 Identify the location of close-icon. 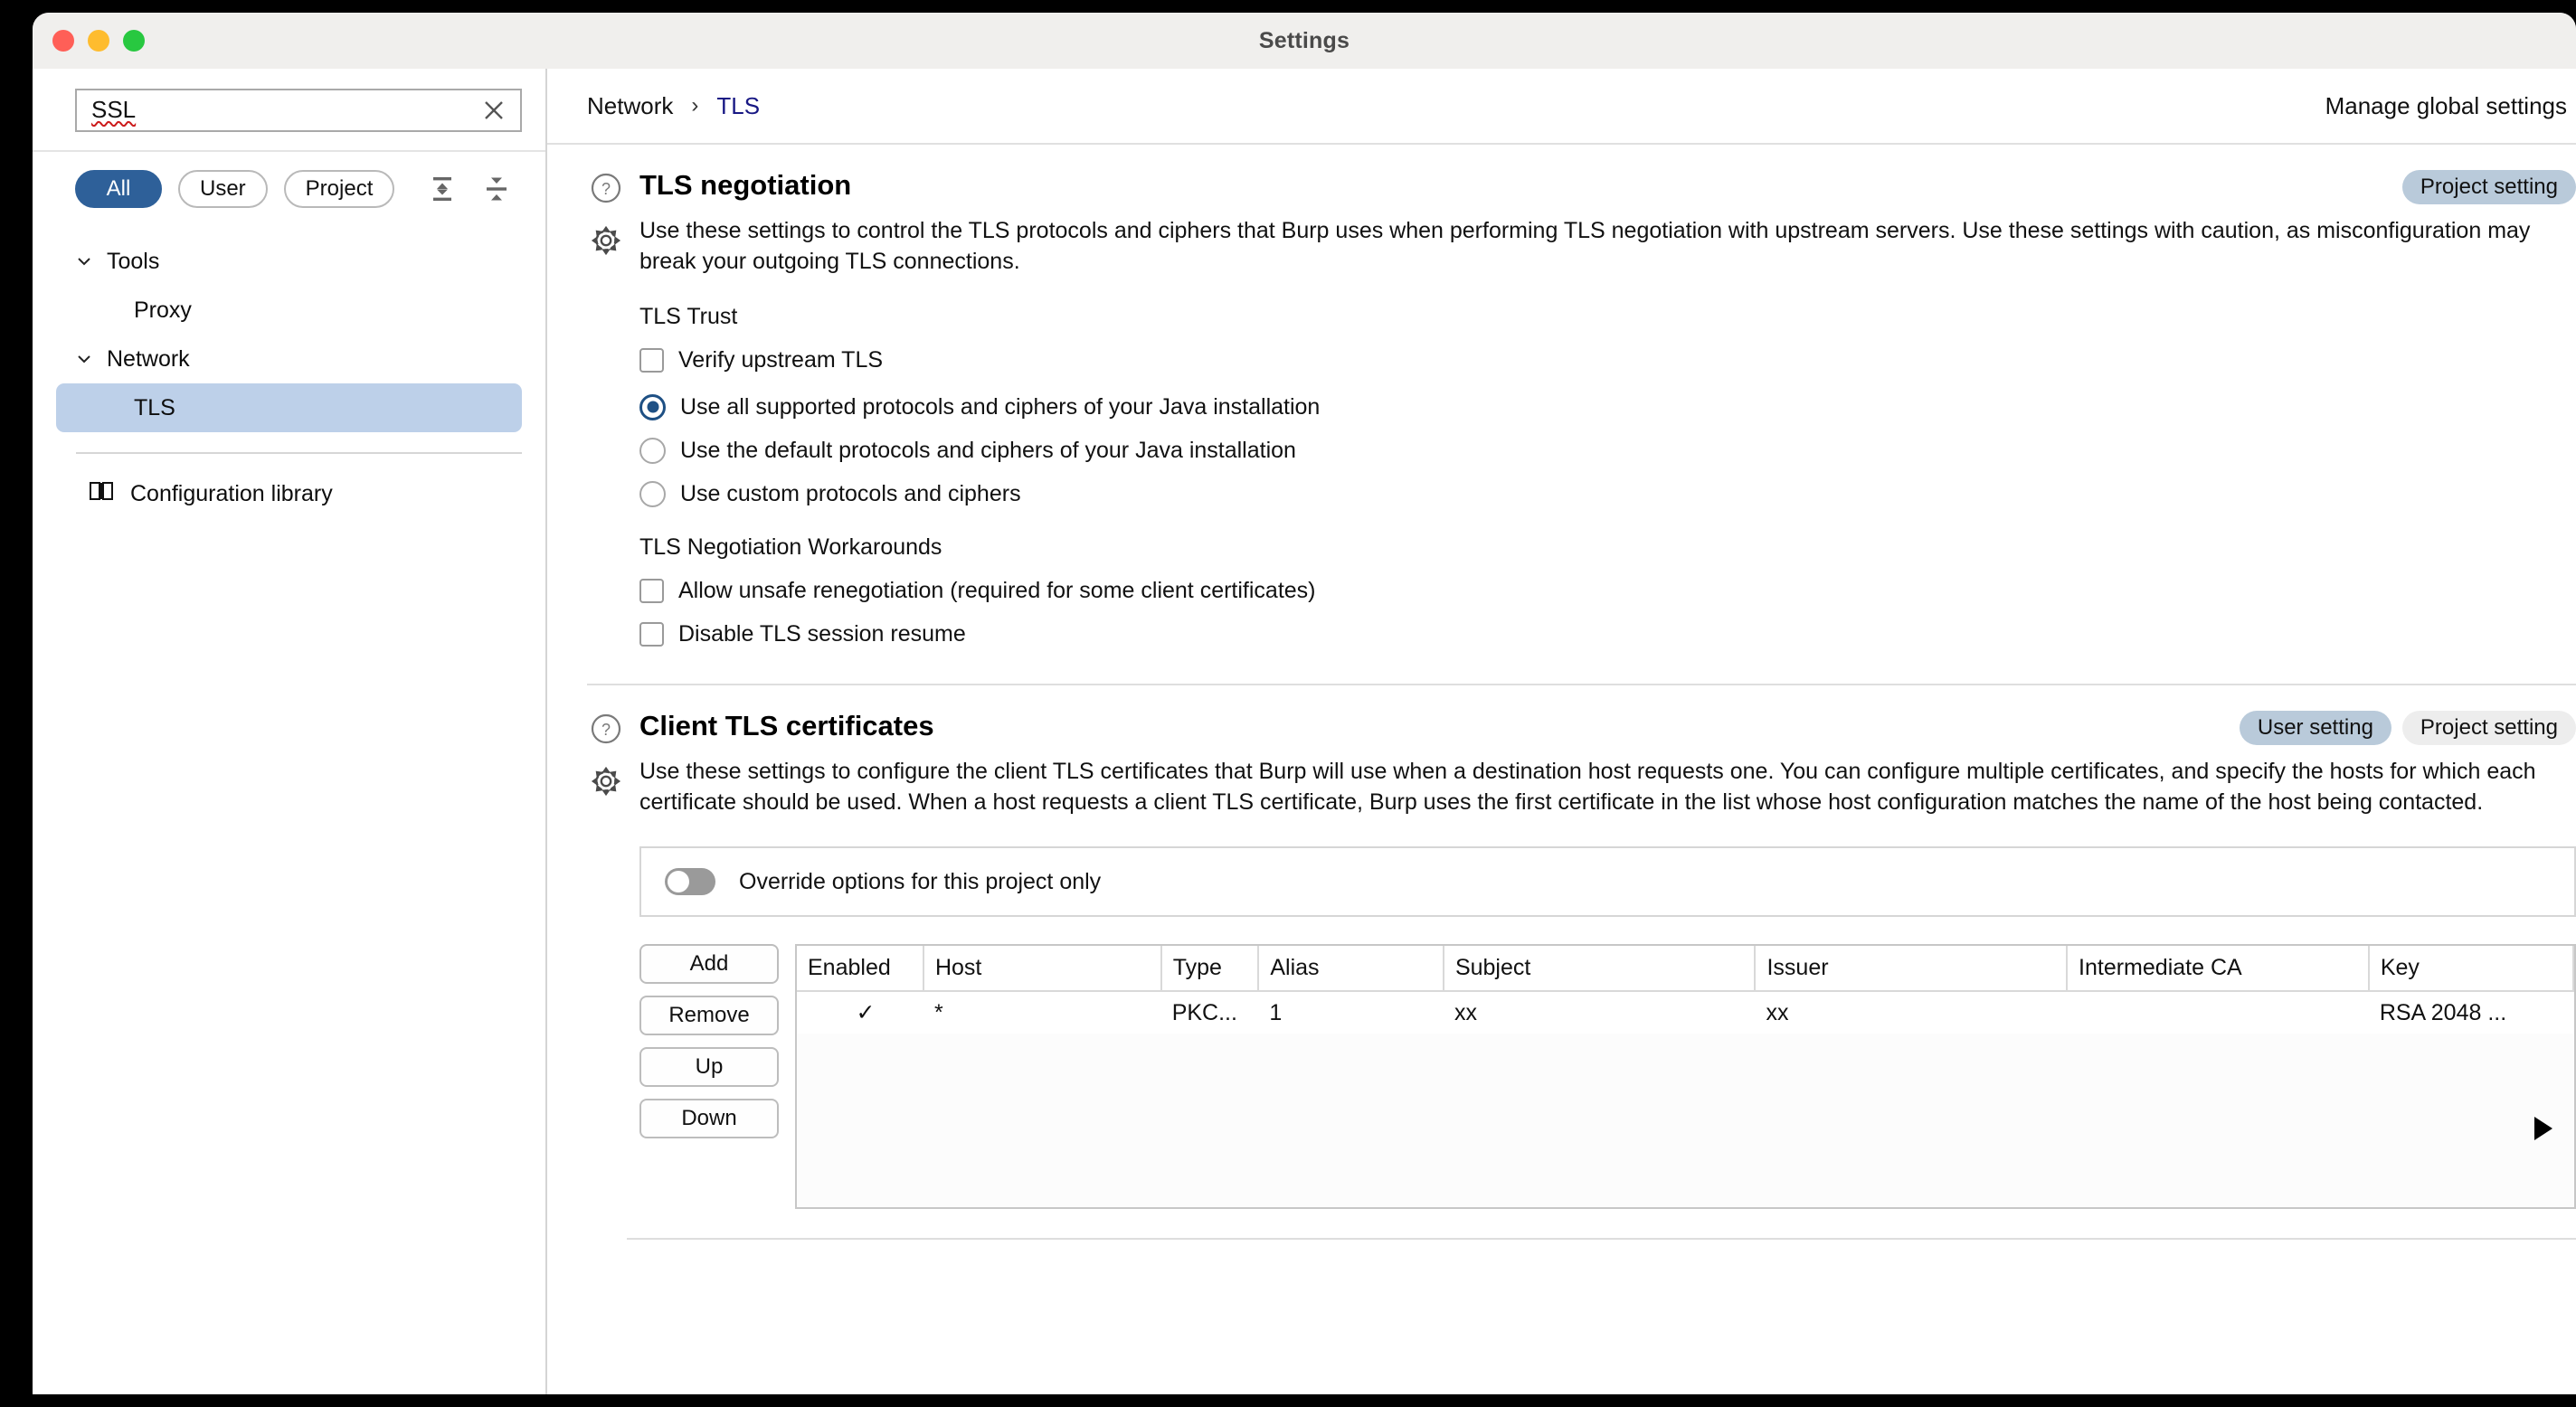
(494, 110).